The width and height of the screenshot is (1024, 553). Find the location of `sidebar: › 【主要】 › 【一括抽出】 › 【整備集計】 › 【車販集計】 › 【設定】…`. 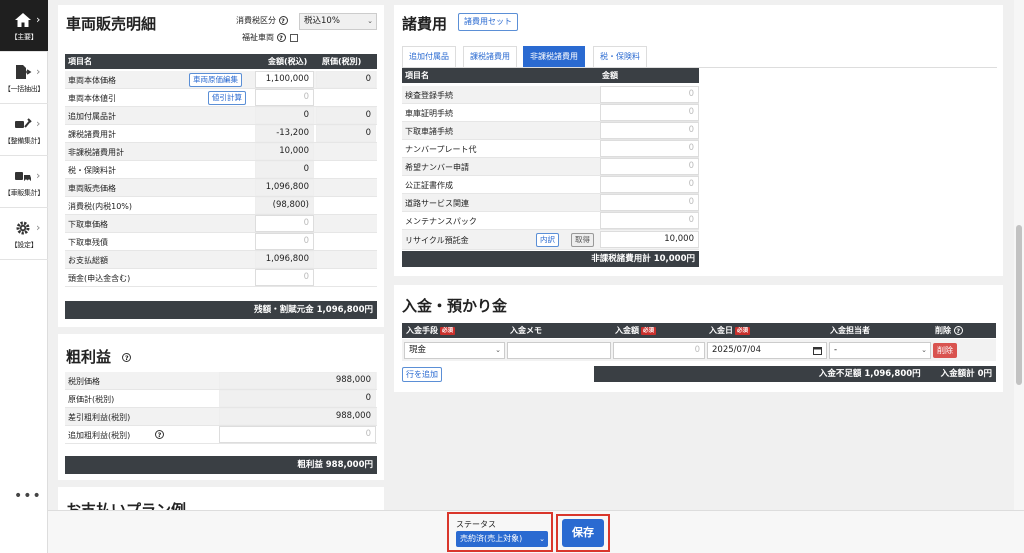

sidebar: › 【主要】 › 【一括抽出】 › 【整備集計】 › 【車販集計】 › 【設定】… is located at coordinates (24, 276).